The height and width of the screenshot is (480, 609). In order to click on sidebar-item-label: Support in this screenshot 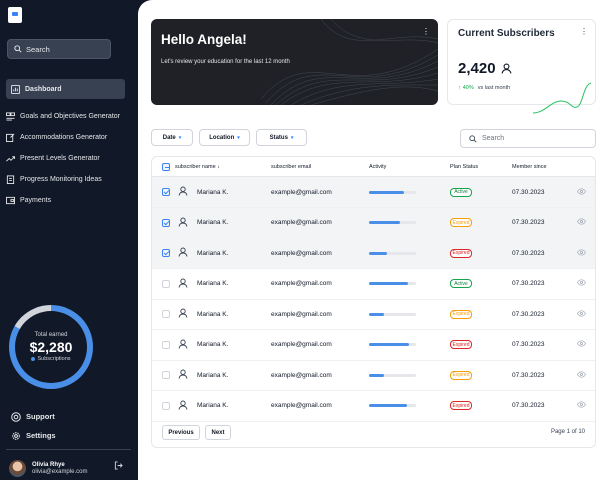, I will do `click(40, 416)`.